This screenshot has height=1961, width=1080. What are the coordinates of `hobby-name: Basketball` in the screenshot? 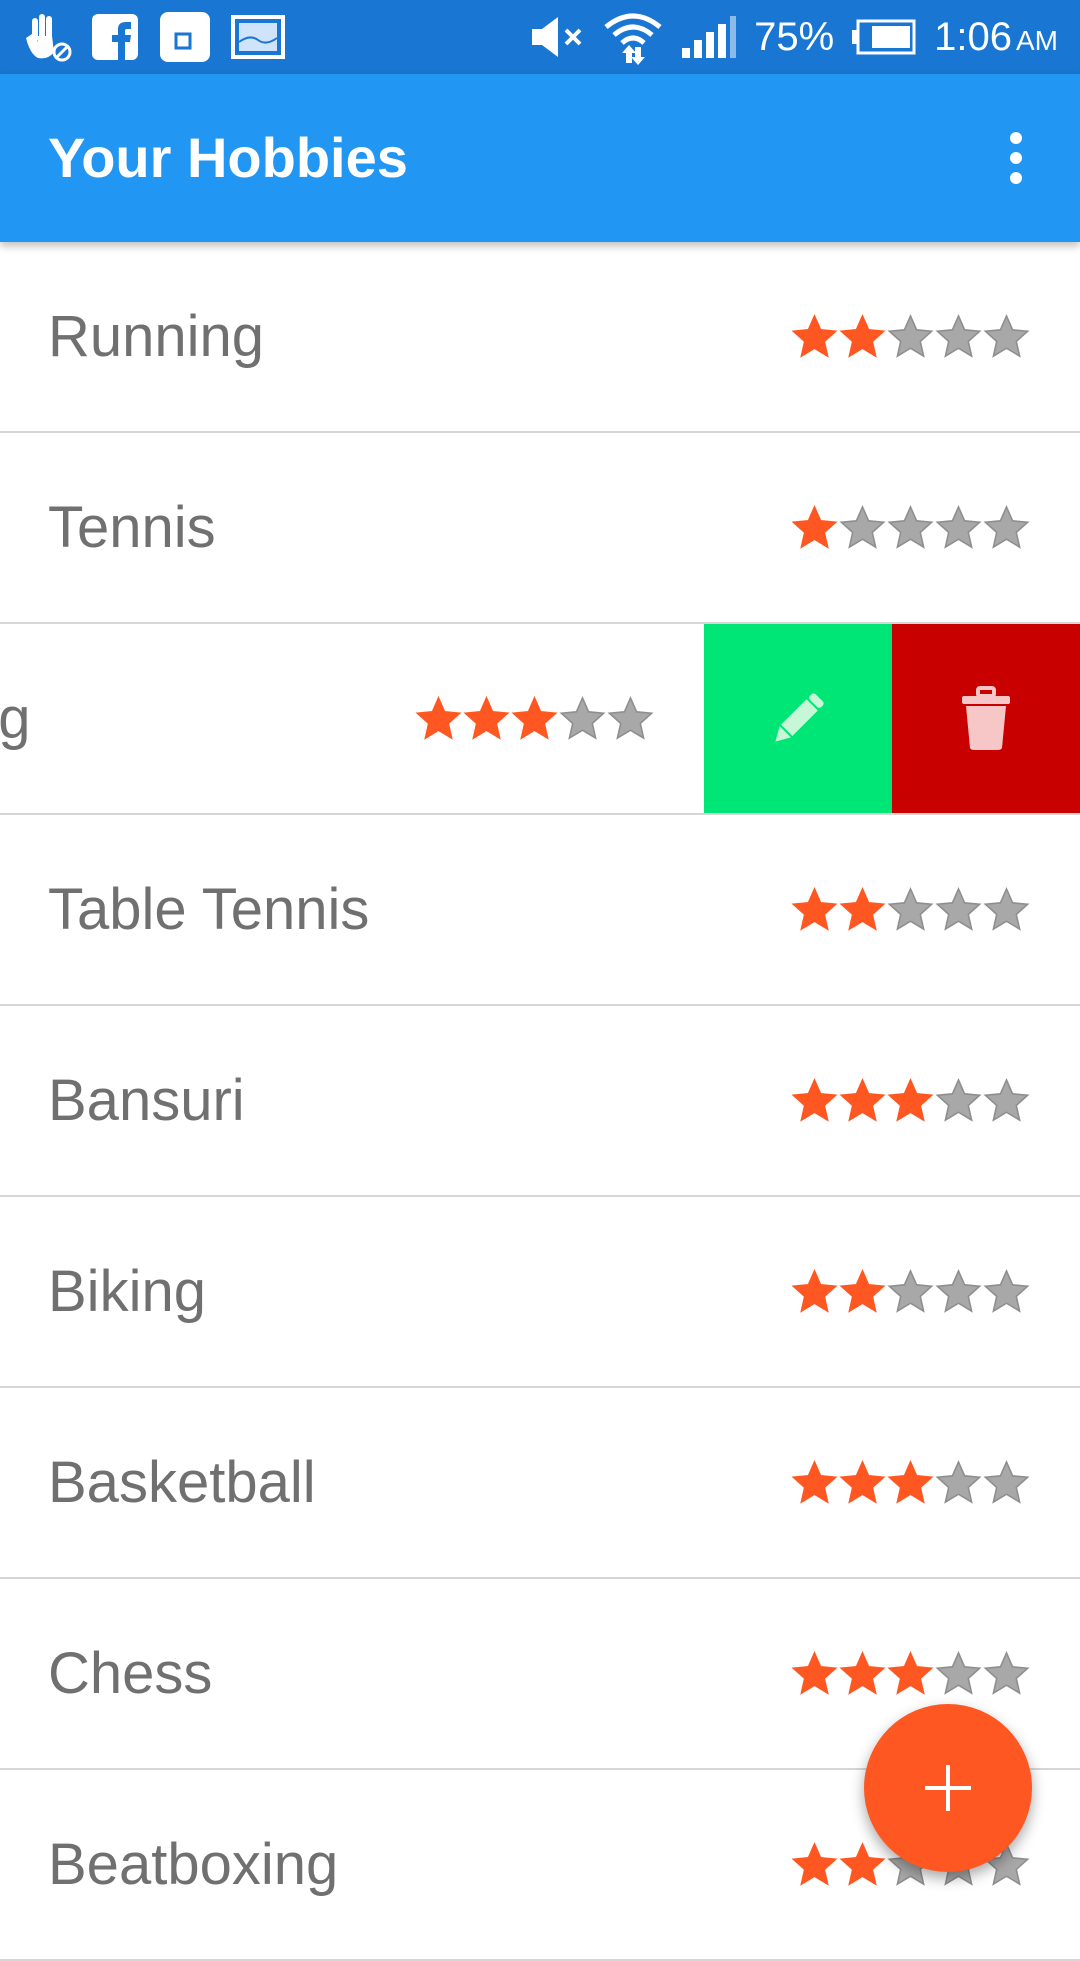 It's located at (182, 1482).